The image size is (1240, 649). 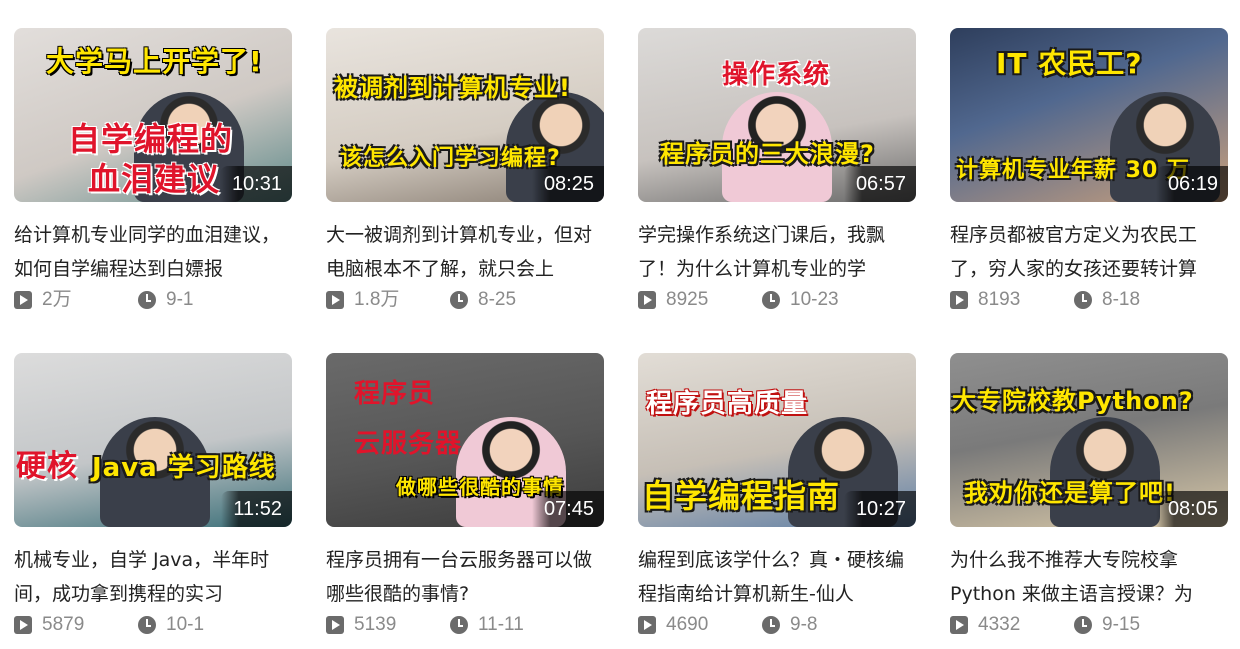 What do you see at coordinates (153, 115) in the screenshot?
I see `video-thumbnail: 大学马上开学了! 自学编程的 血泪建议 10:31` at bounding box center [153, 115].